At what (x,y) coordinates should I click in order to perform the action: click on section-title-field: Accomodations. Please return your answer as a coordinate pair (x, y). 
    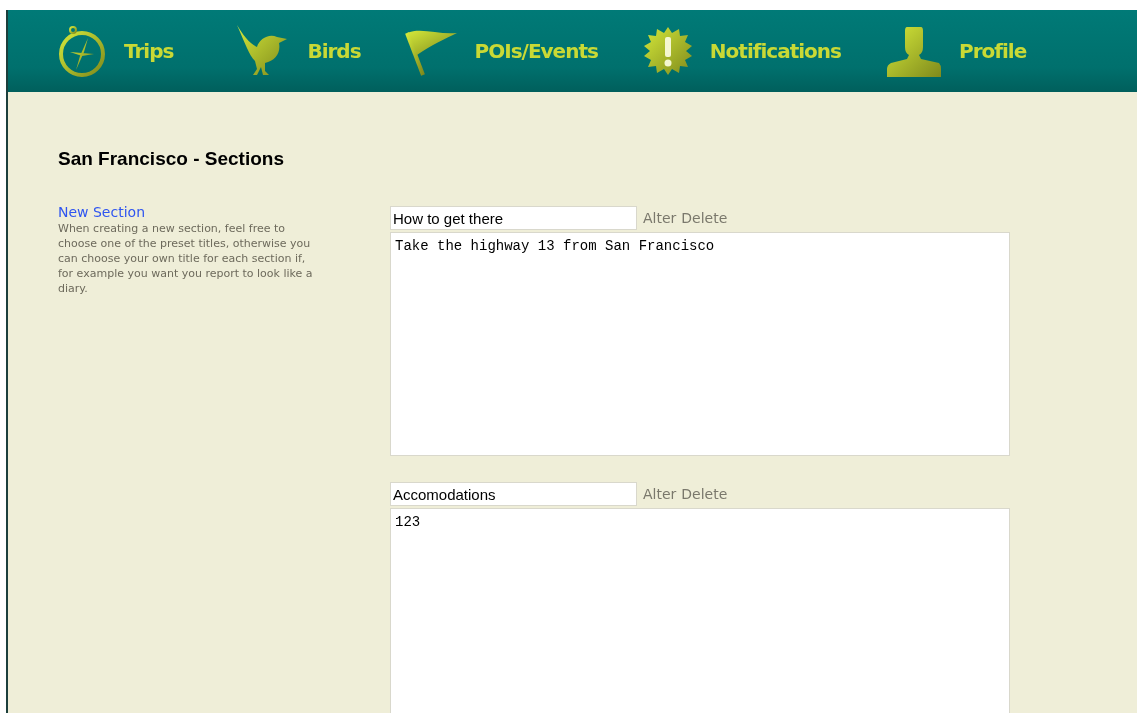
    Looking at the image, I should click on (513, 494).